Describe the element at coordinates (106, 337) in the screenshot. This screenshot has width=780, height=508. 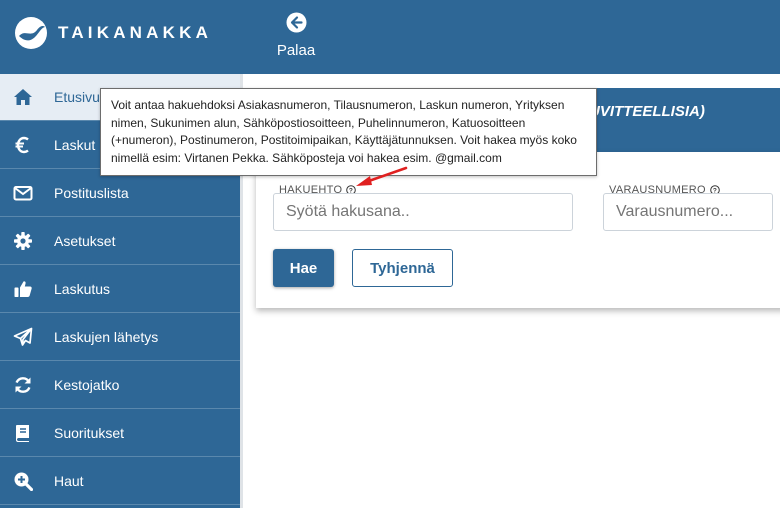
I see `sidebar-item-label: Laskujen lähetys` at that location.